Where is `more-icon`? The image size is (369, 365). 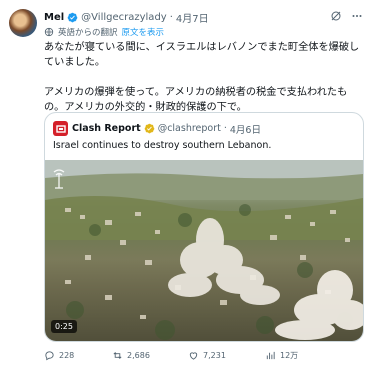 more-icon is located at coordinates (356, 15).